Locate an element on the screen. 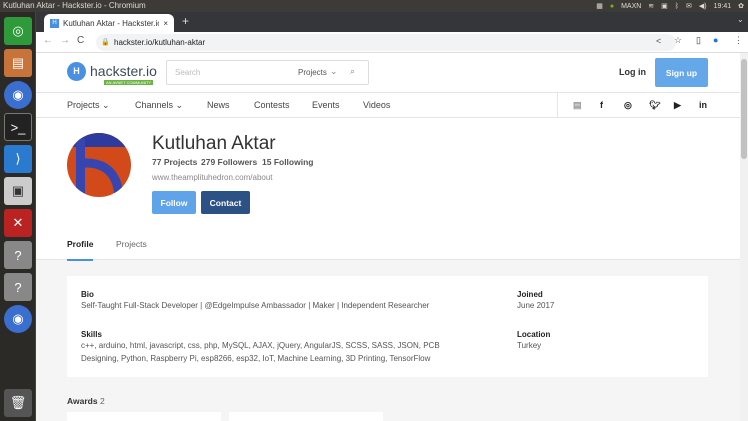  menu-icon: ⋮ is located at coordinates (738, 40).